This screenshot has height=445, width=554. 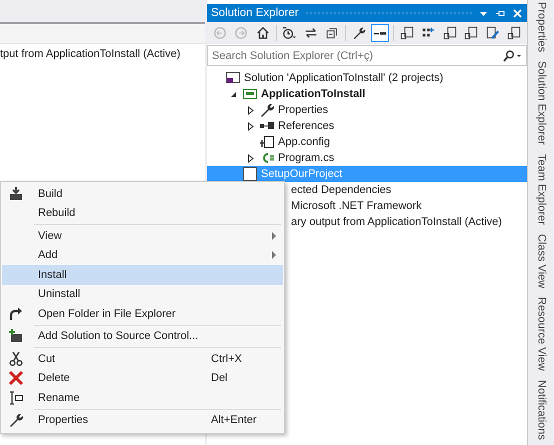 What do you see at coordinates (142, 398) in the screenshot?
I see `menu-item: Rename` at bounding box center [142, 398].